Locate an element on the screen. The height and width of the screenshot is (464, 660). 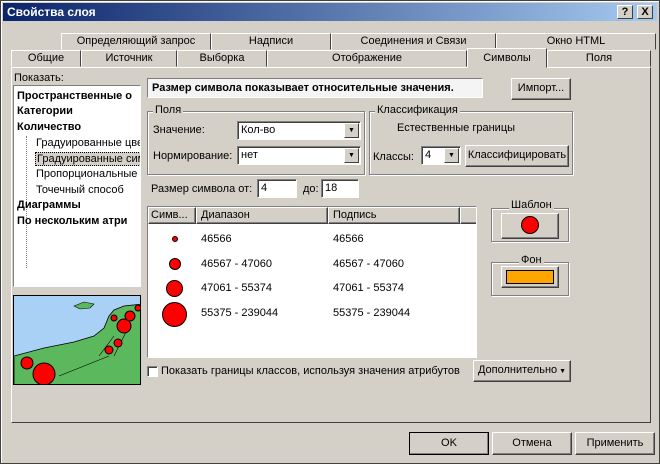
value-select: Кол-во ▼ is located at coordinates (299, 130).